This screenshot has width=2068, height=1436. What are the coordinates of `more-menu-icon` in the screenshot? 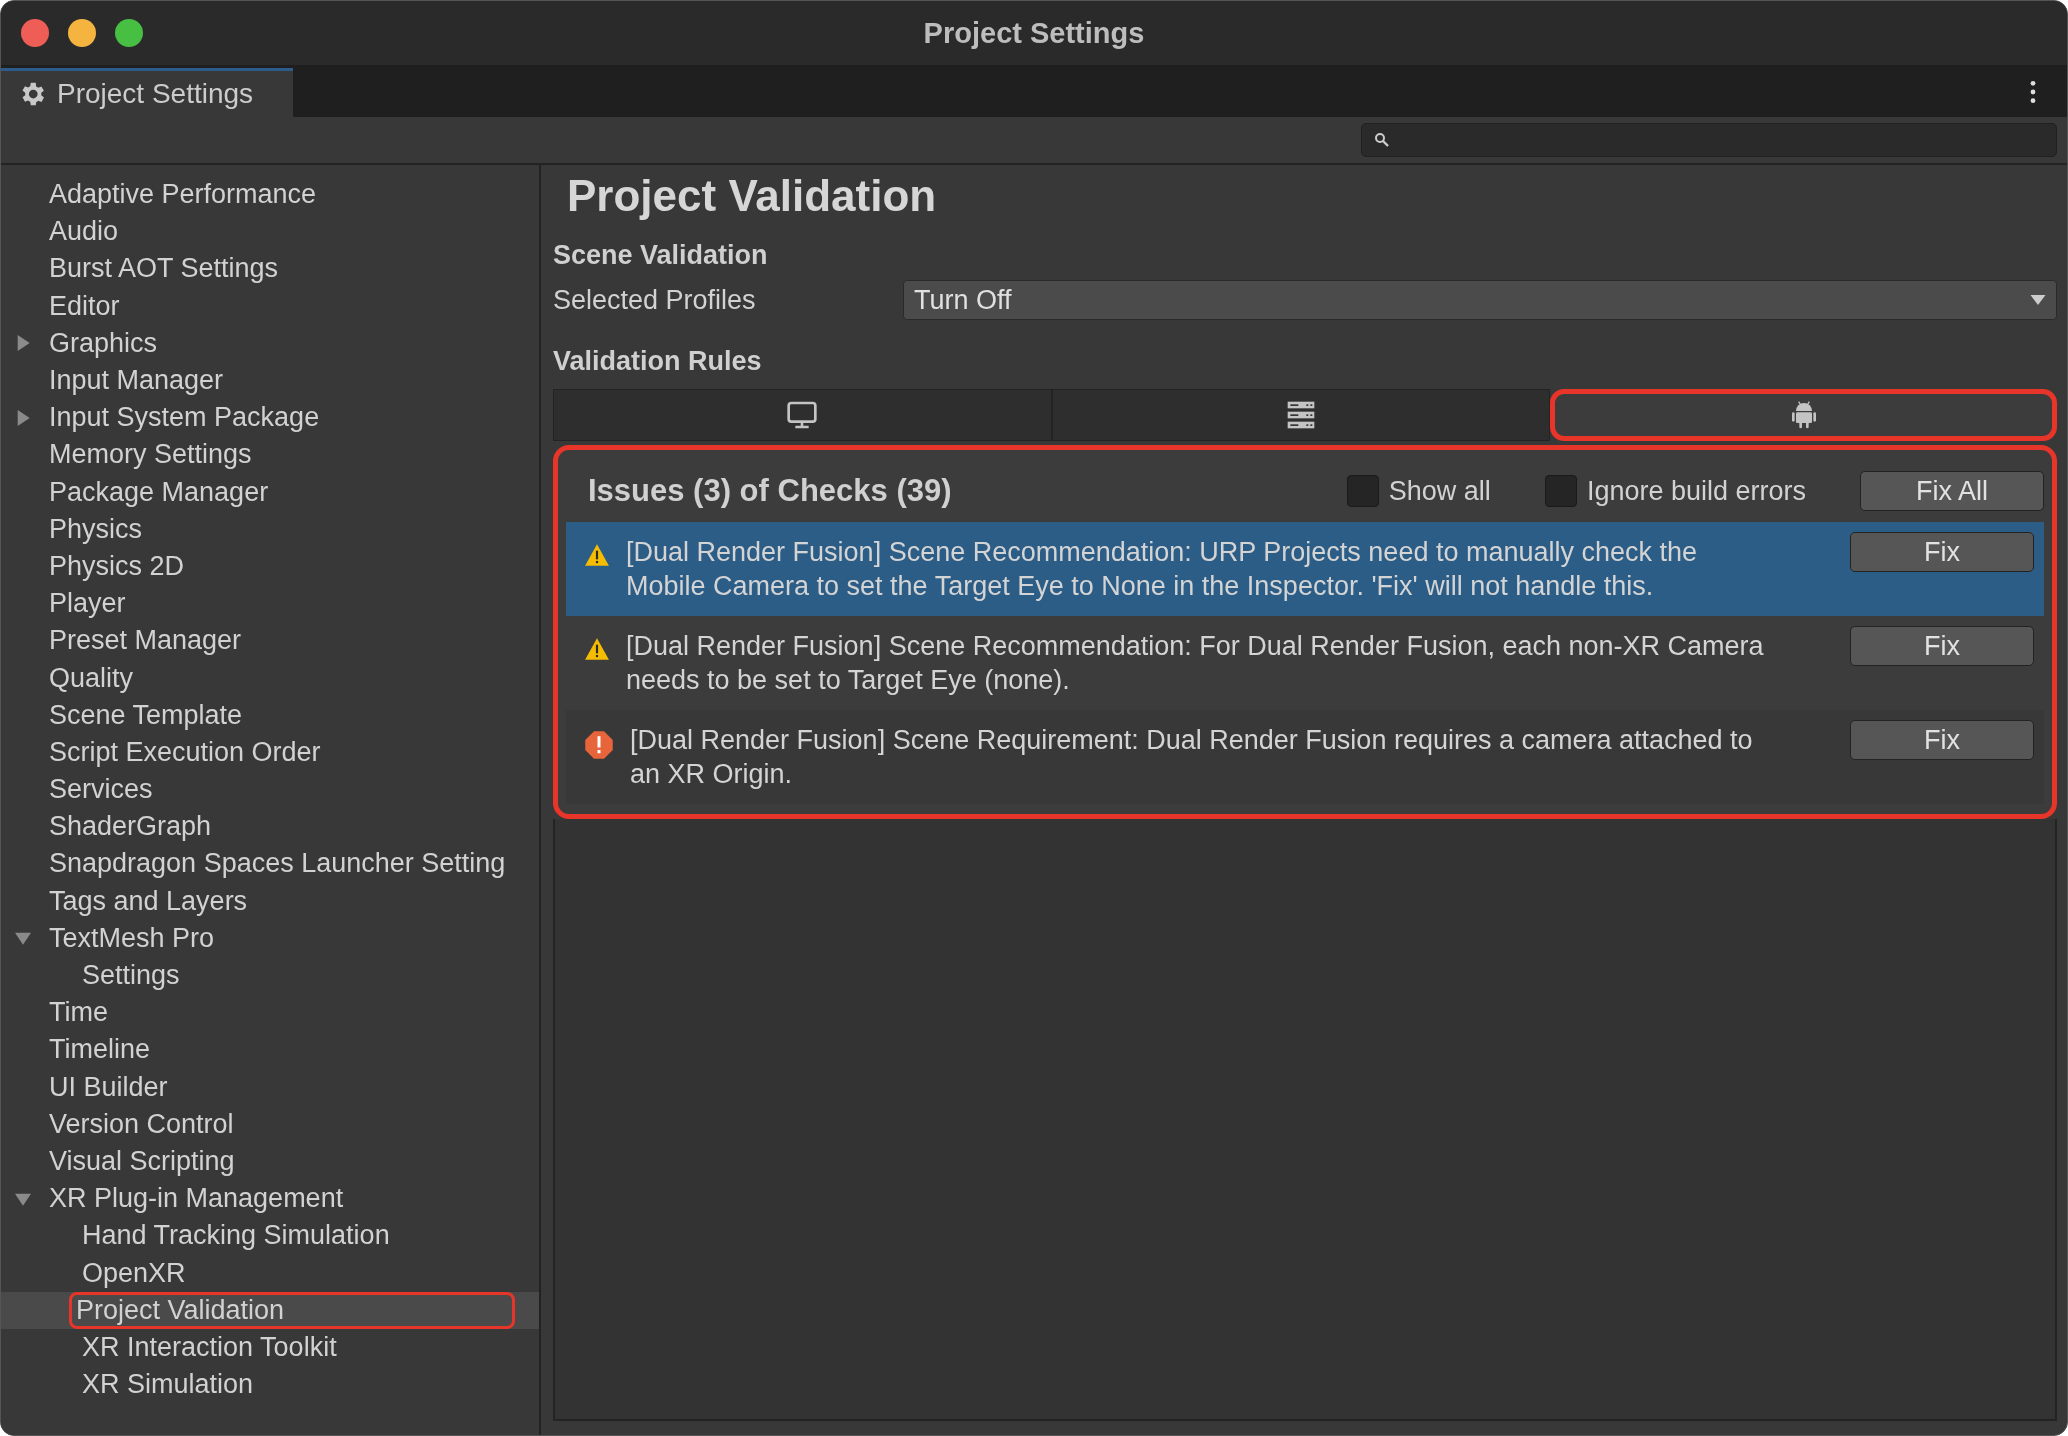 It's located at (2033, 92).